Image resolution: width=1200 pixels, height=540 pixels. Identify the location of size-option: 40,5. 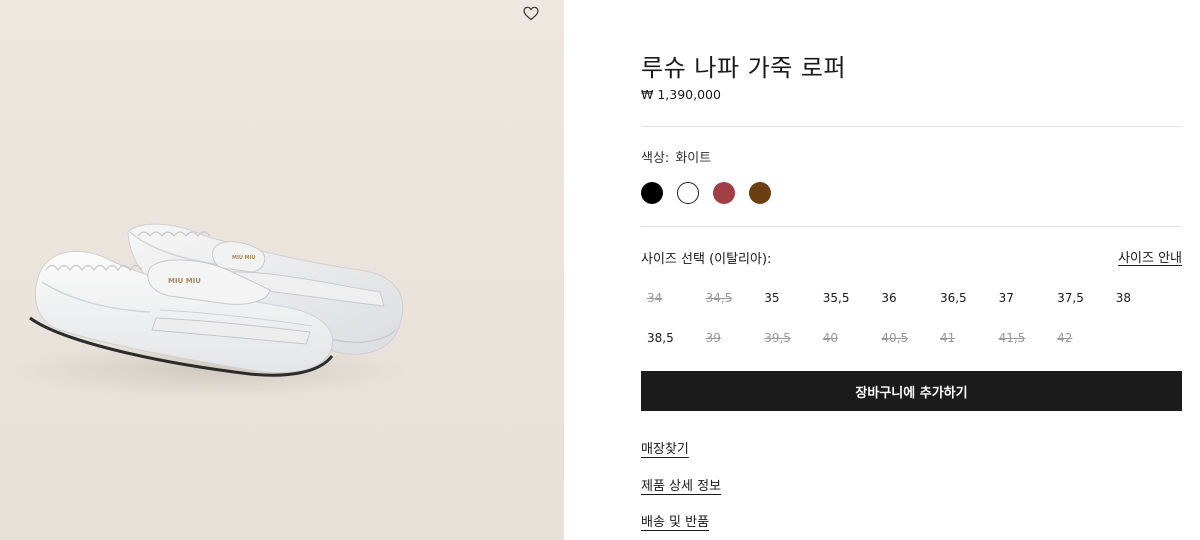
(895, 338).